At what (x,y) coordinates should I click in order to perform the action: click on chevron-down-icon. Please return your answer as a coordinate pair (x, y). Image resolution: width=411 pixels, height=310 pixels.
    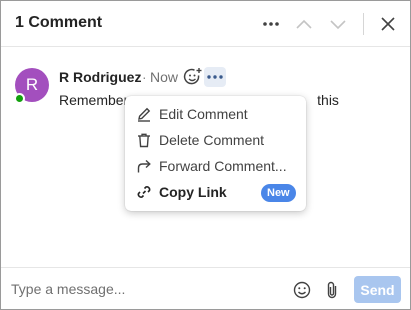
    Looking at the image, I should click on (338, 25).